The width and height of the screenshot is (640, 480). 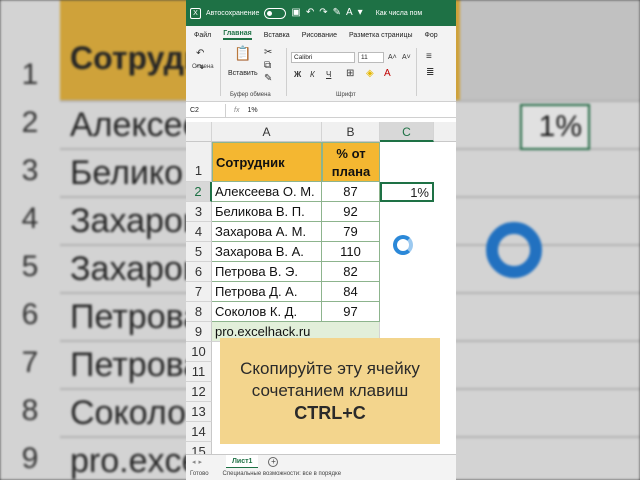 I want to click on save-icon: ▣, so click(x=295, y=13).